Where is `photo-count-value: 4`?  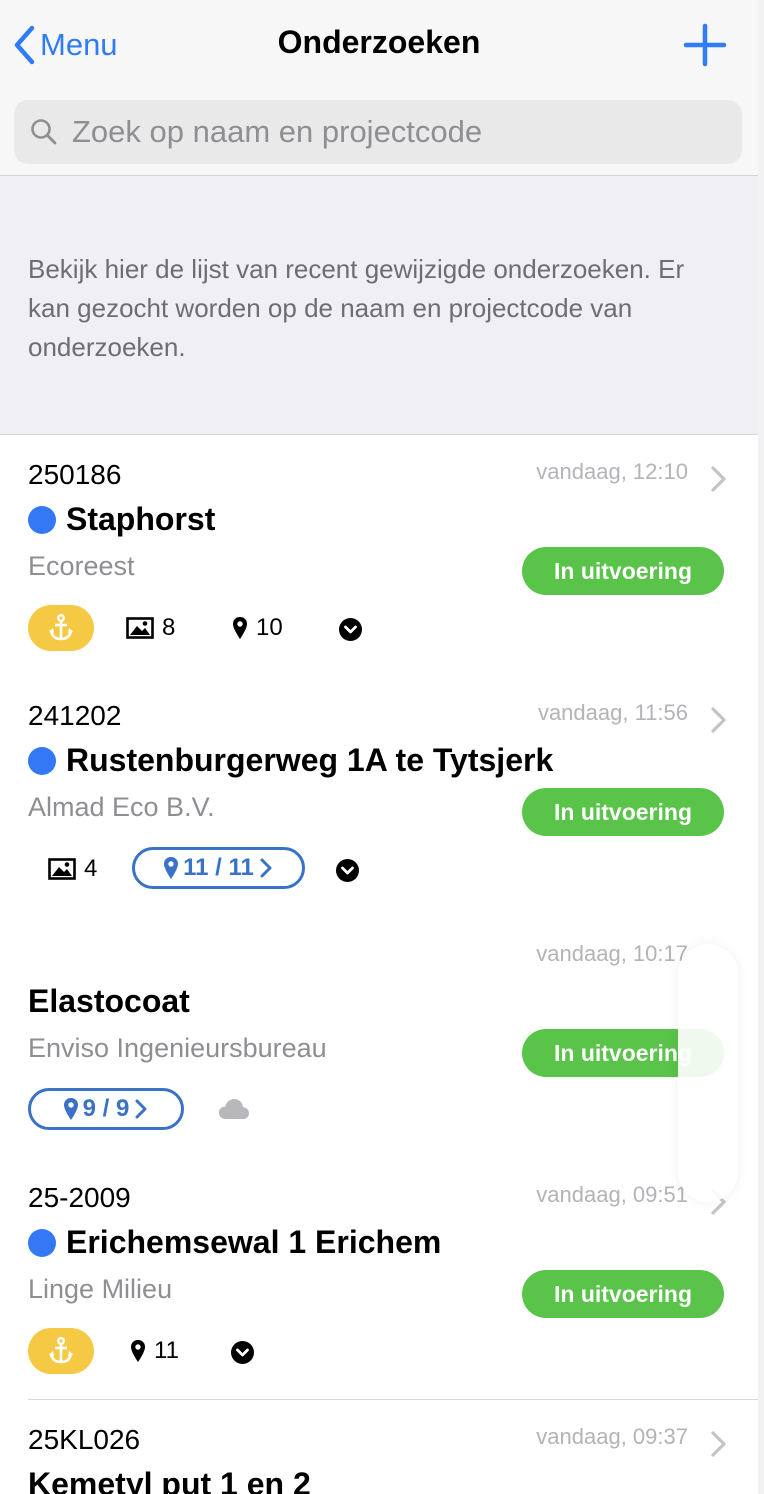
photo-count-value: 4 is located at coordinates (91, 868).